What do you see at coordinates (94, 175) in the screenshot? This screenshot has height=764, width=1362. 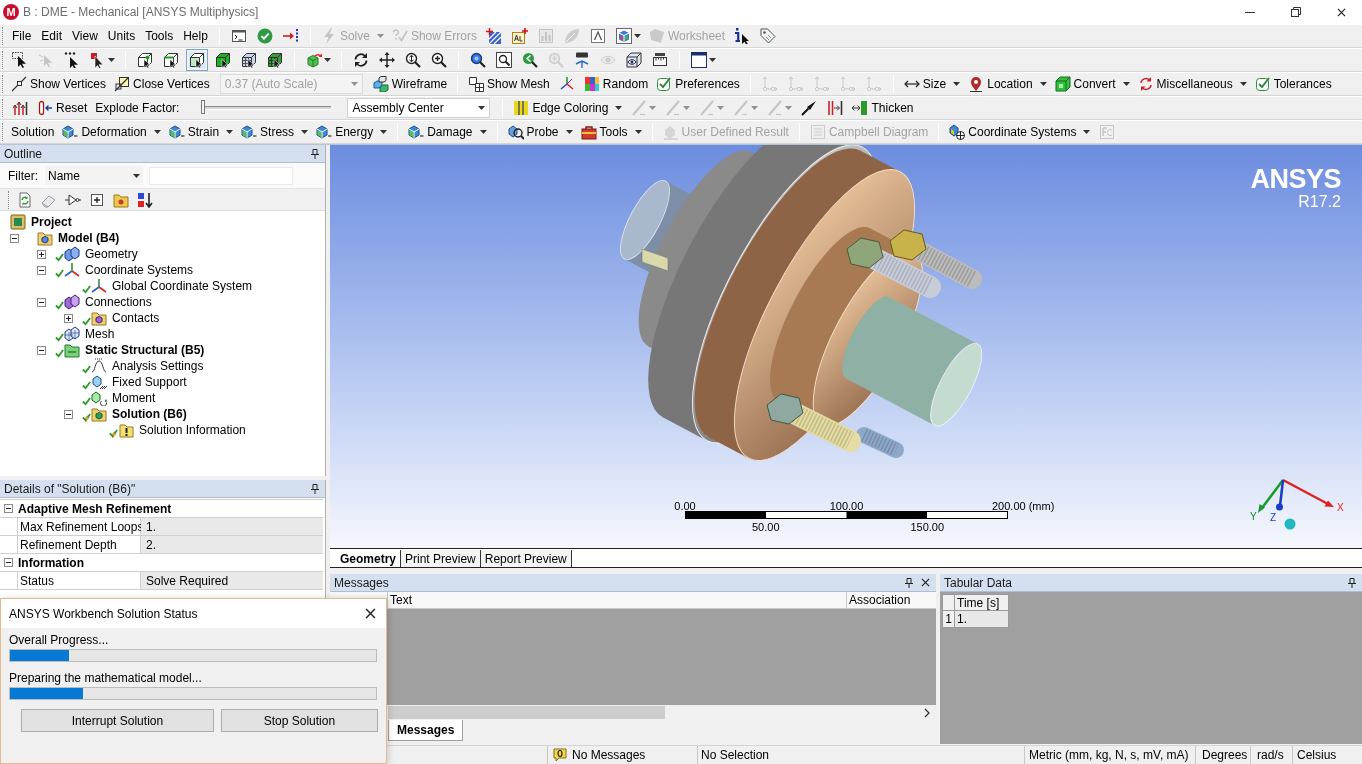 I see `filter-dropdown: Name` at bounding box center [94, 175].